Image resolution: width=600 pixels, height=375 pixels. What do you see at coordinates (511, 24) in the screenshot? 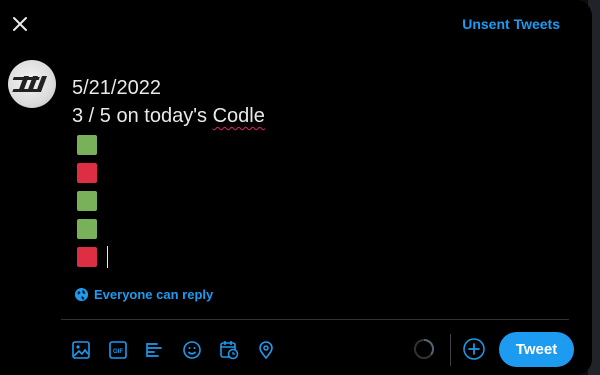
I see `unsent-tweets-link: Unsent Tweets` at bounding box center [511, 24].